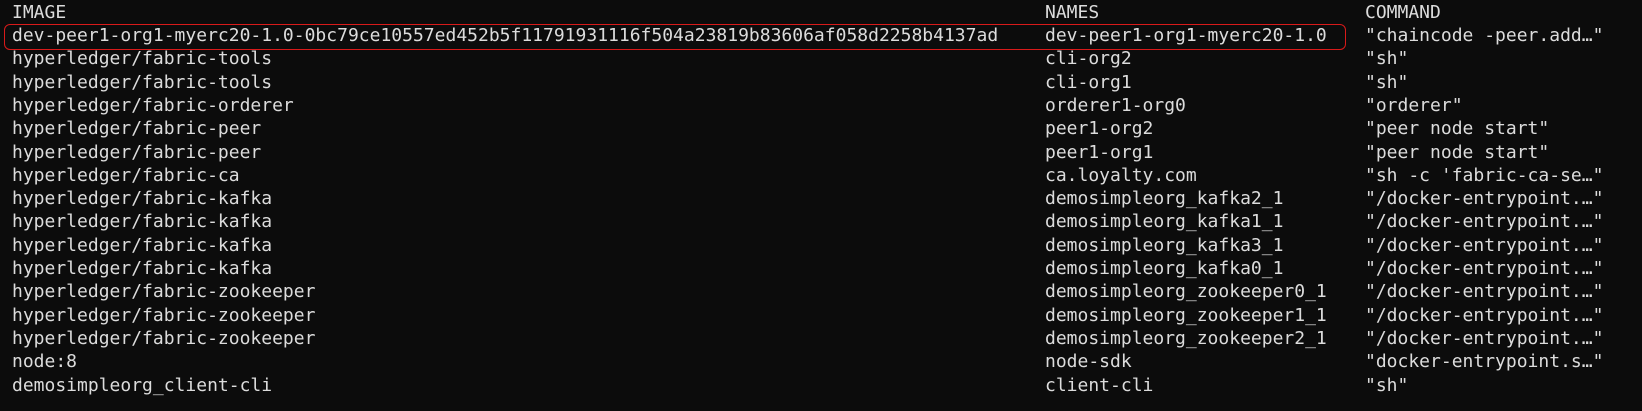 Image resolution: width=1642 pixels, height=411 pixels. Describe the element at coordinates (1484, 35) in the screenshot. I see `cell-command: "chaincode -peer.add…"` at that location.